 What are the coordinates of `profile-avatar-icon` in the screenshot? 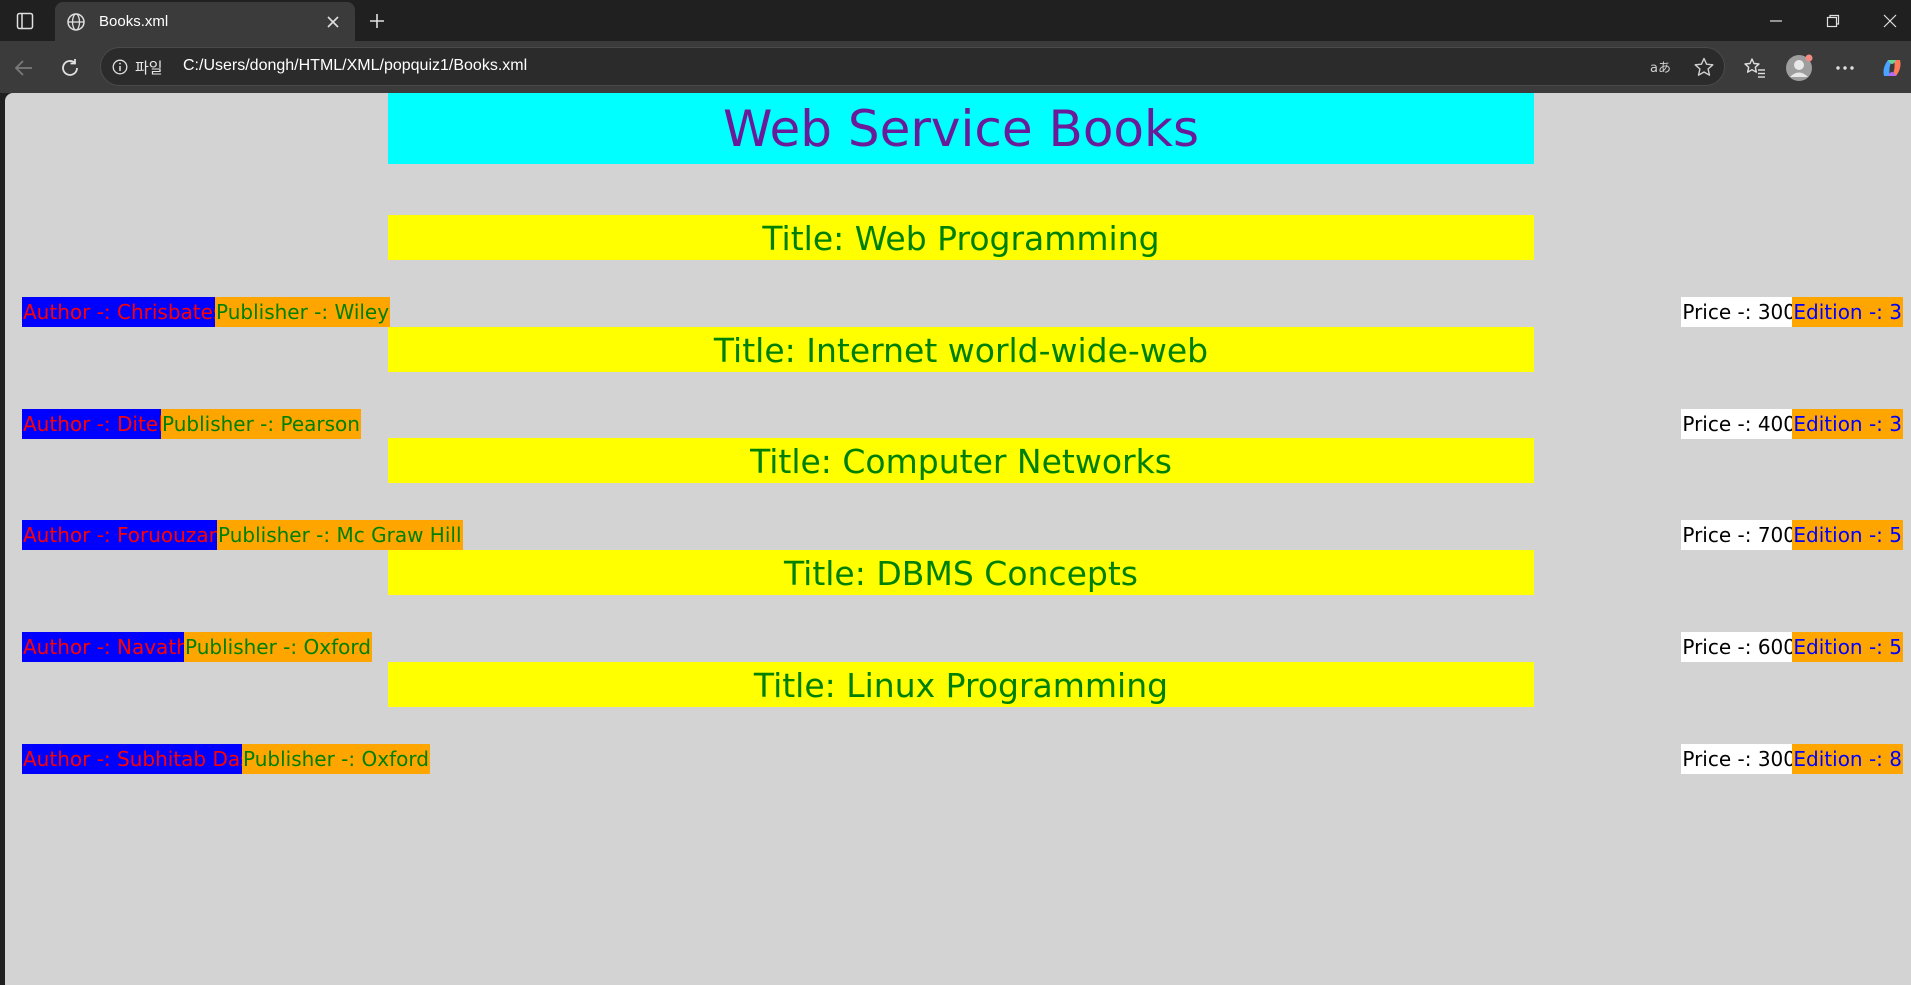 It's located at (1799, 68).